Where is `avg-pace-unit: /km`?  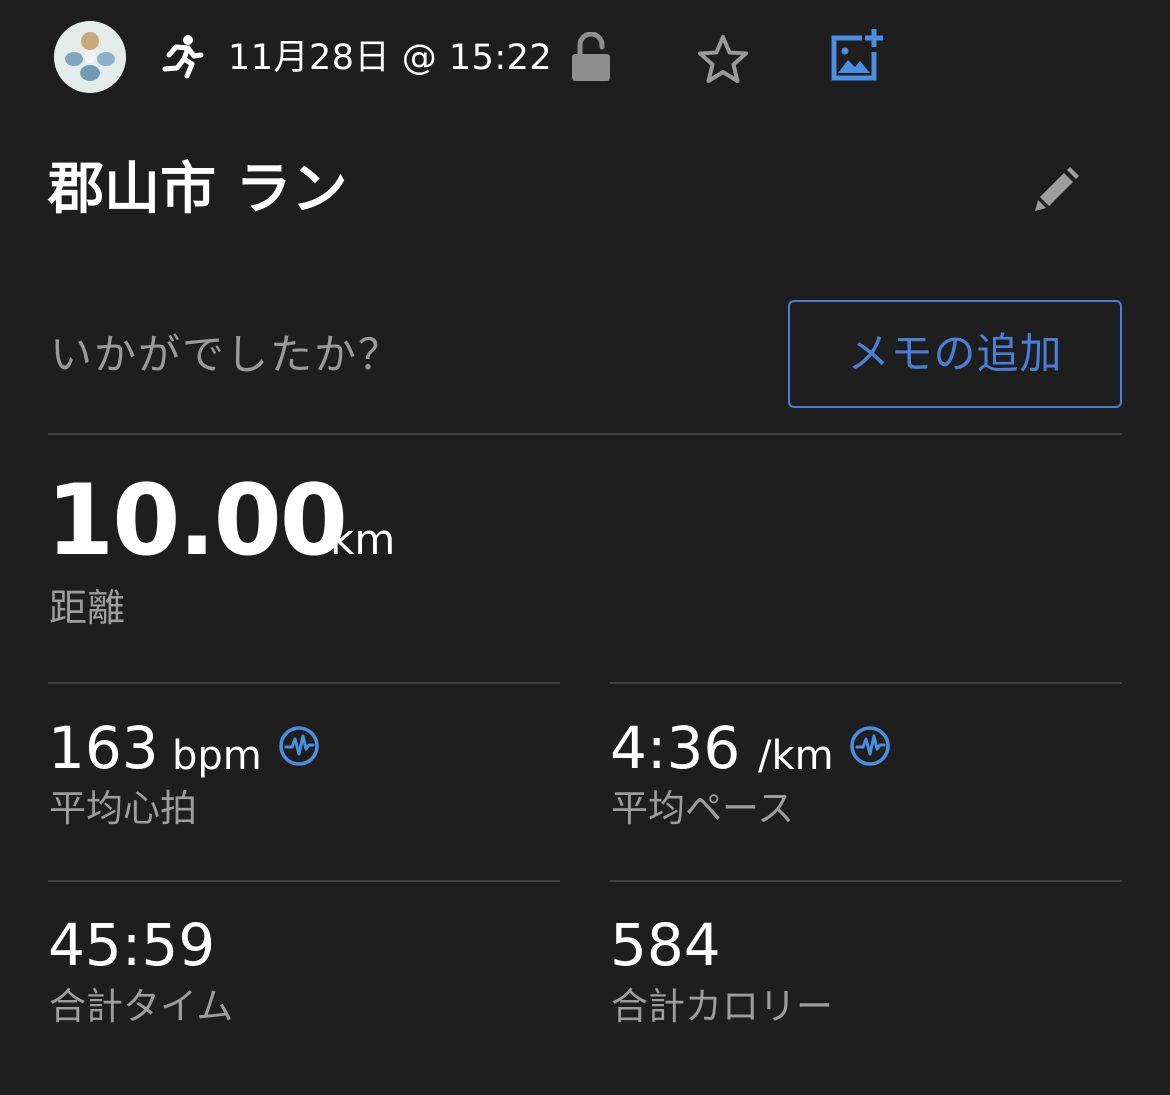
avg-pace-unit: /km is located at coordinates (796, 756).